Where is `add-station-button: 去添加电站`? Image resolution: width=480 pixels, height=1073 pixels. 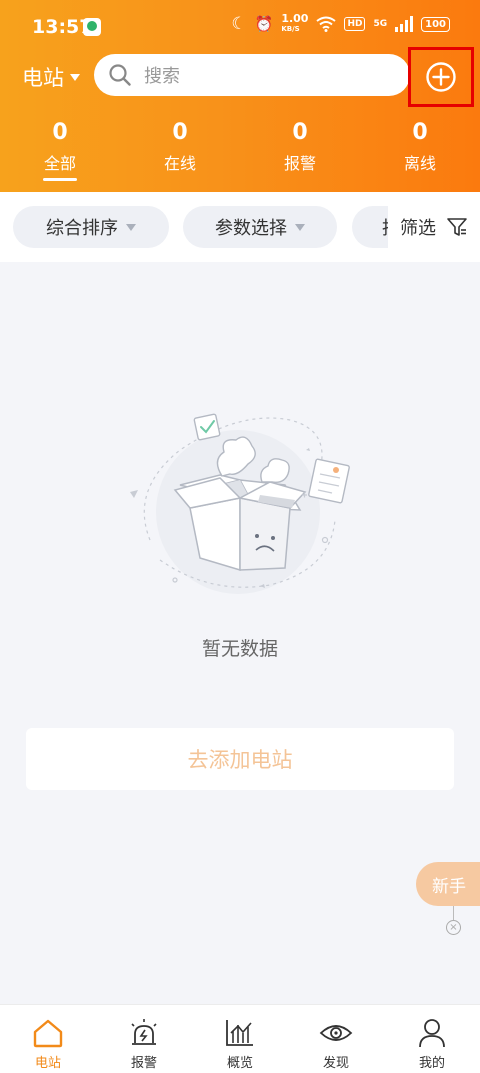
add-station-button: 去添加电站 is located at coordinates (240, 759).